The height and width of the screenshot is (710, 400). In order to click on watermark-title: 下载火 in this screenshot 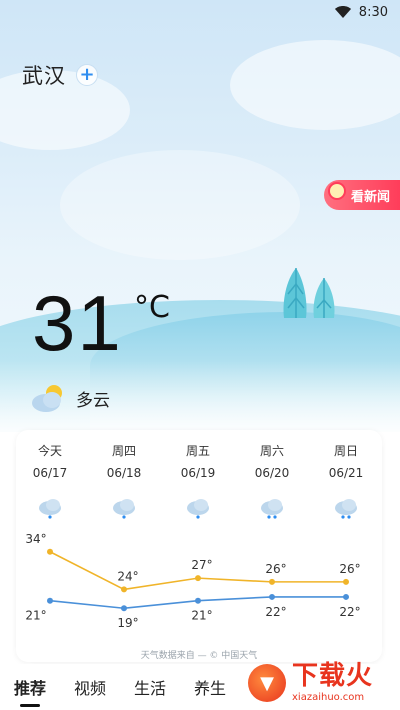, I will do `click(333, 676)`.